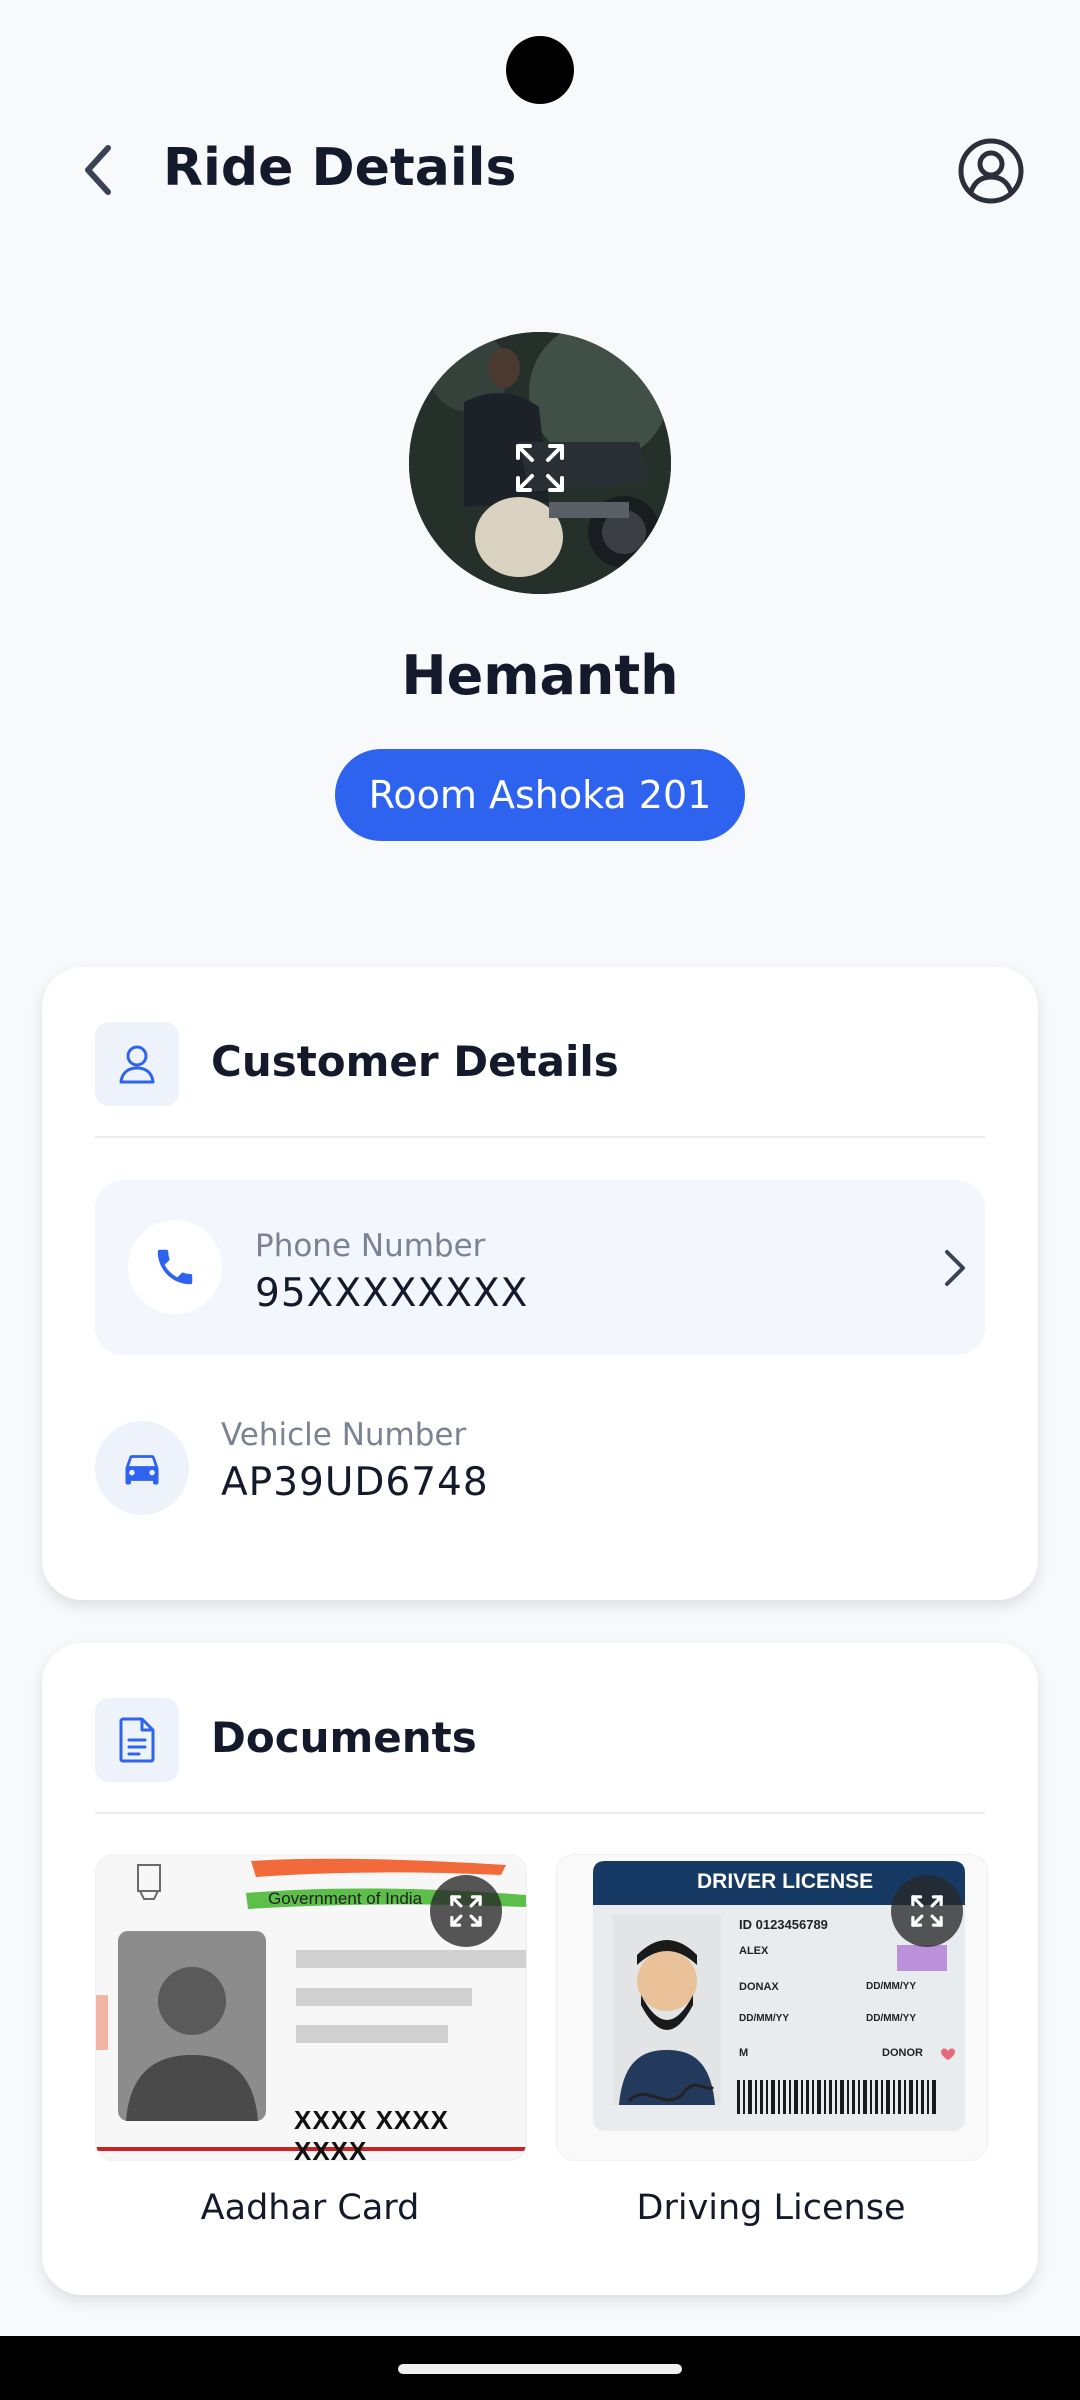 The height and width of the screenshot is (2400, 1080). Describe the element at coordinates (785, 1881) in the screenshot. I see `license-header-text: DRIVER LICENSE` at that location.